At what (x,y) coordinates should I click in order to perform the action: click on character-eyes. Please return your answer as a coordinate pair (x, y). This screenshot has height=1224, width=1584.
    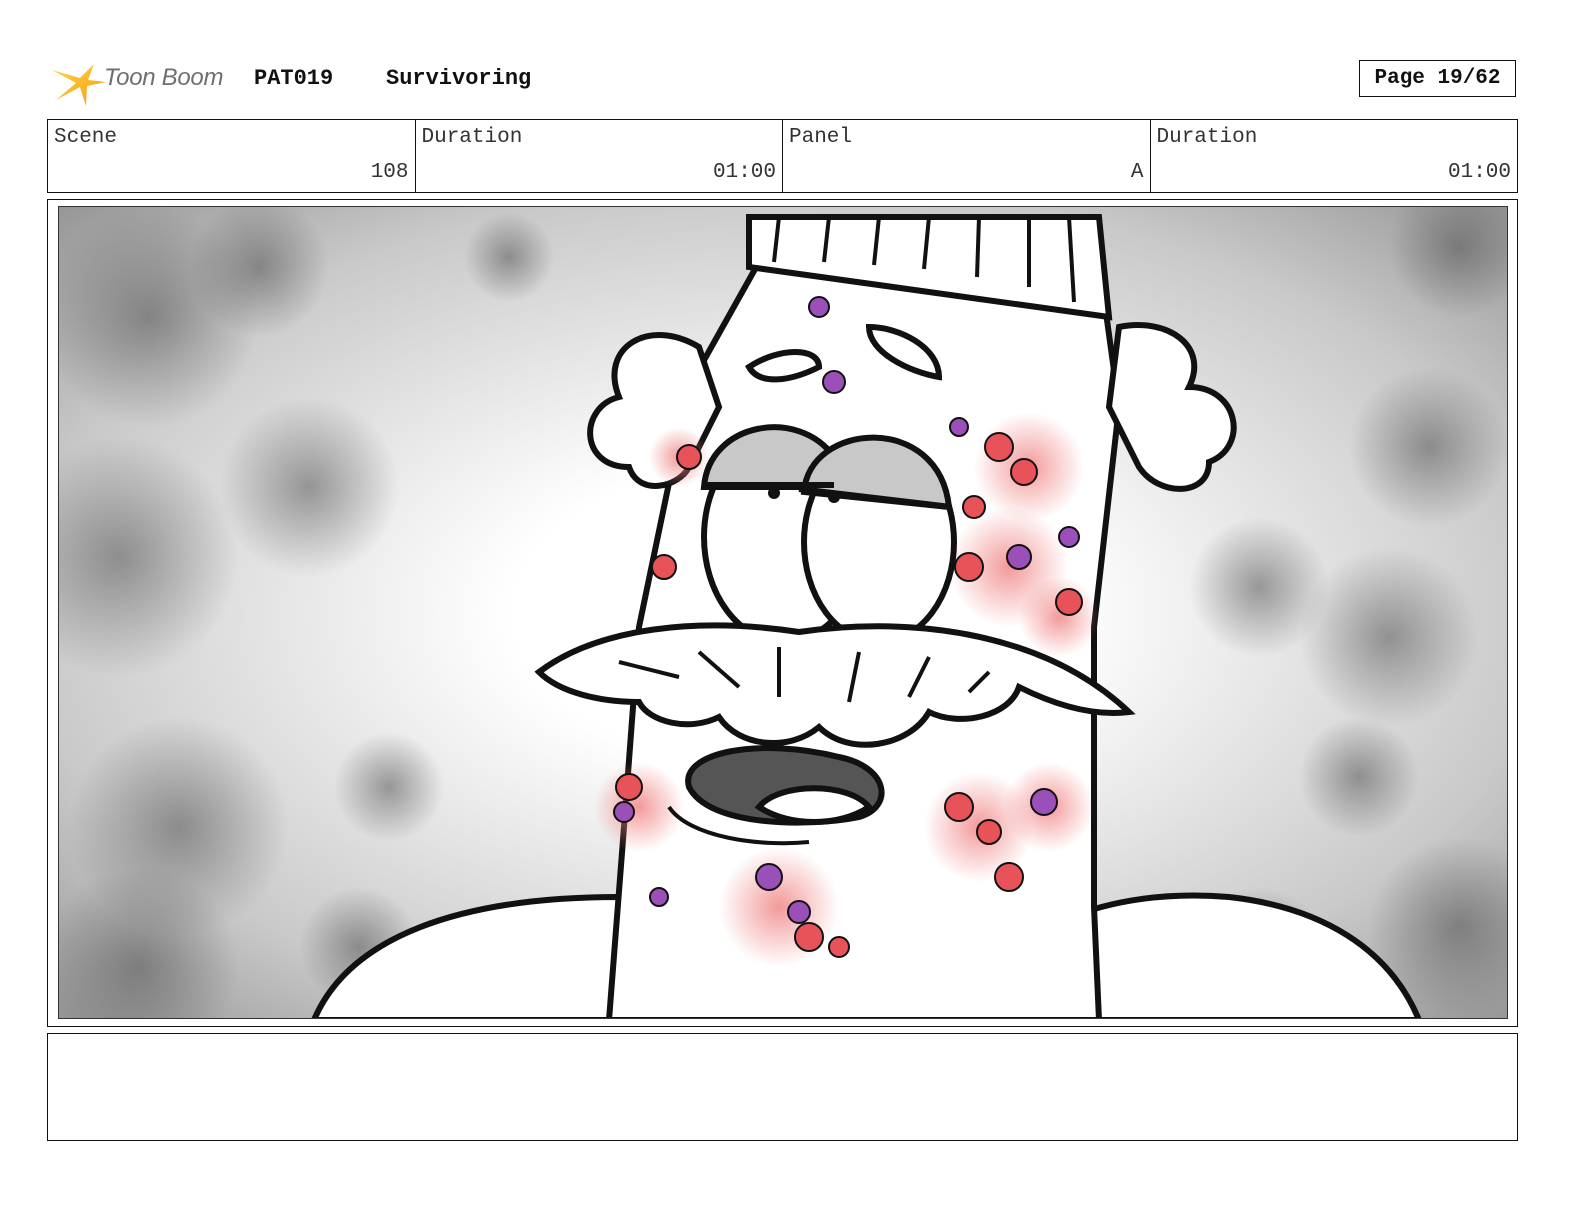
    Looking at the image, I should click on (828, 534).